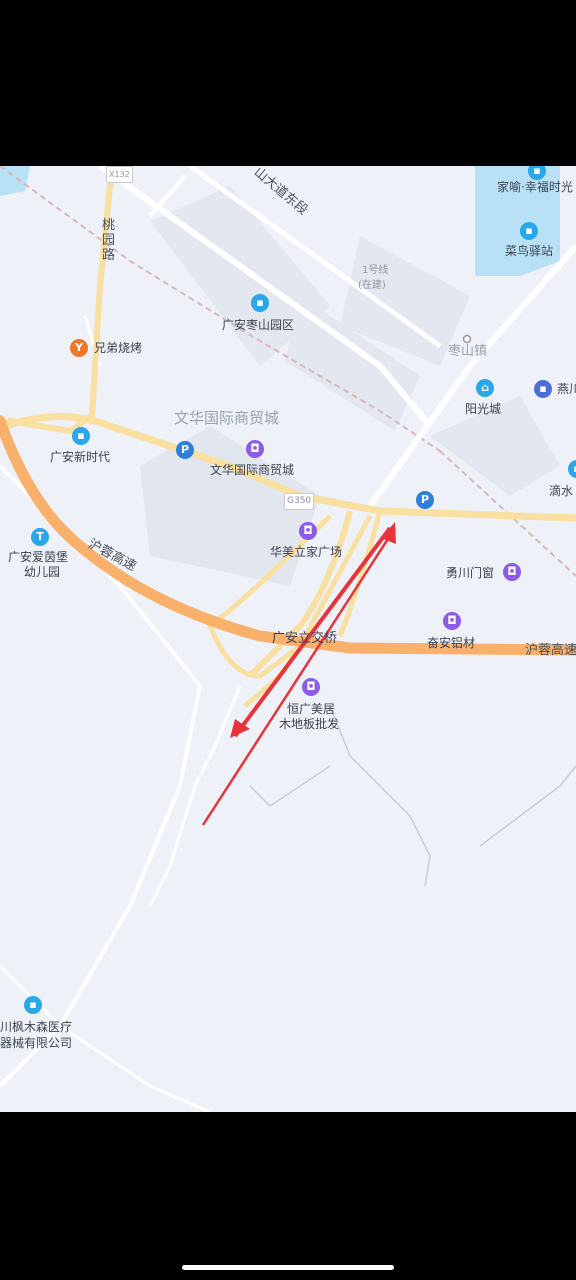 Image resolution: width=576 pixels, height=1280 pixels. Describe the element at coordinates (529, 231) in the screenshot. I see `package-icon: ▪` at that location.